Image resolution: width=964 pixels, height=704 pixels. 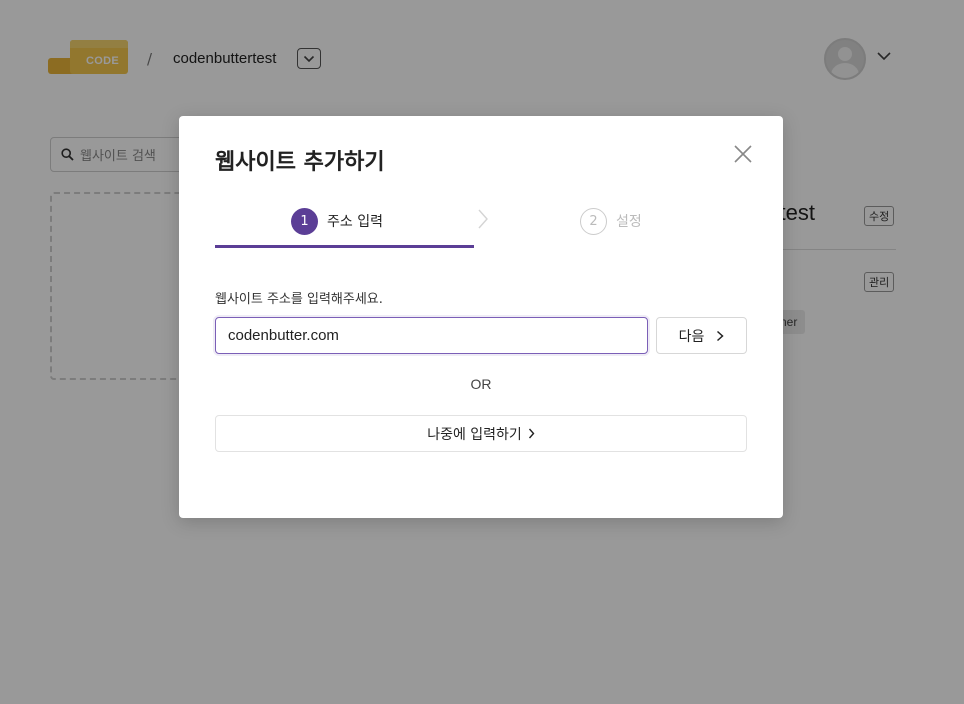 What do you see at coordinates (481, 384) in the screenshot?
I see `or-divider-text: OR` at bounding box center [481, 384].